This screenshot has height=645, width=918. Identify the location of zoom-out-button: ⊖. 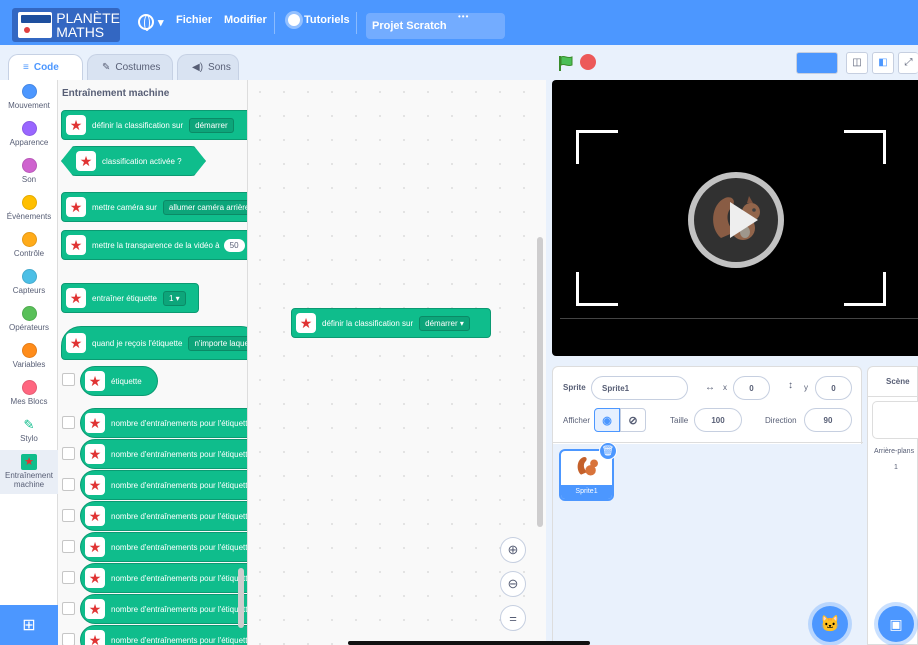
(513, 584).